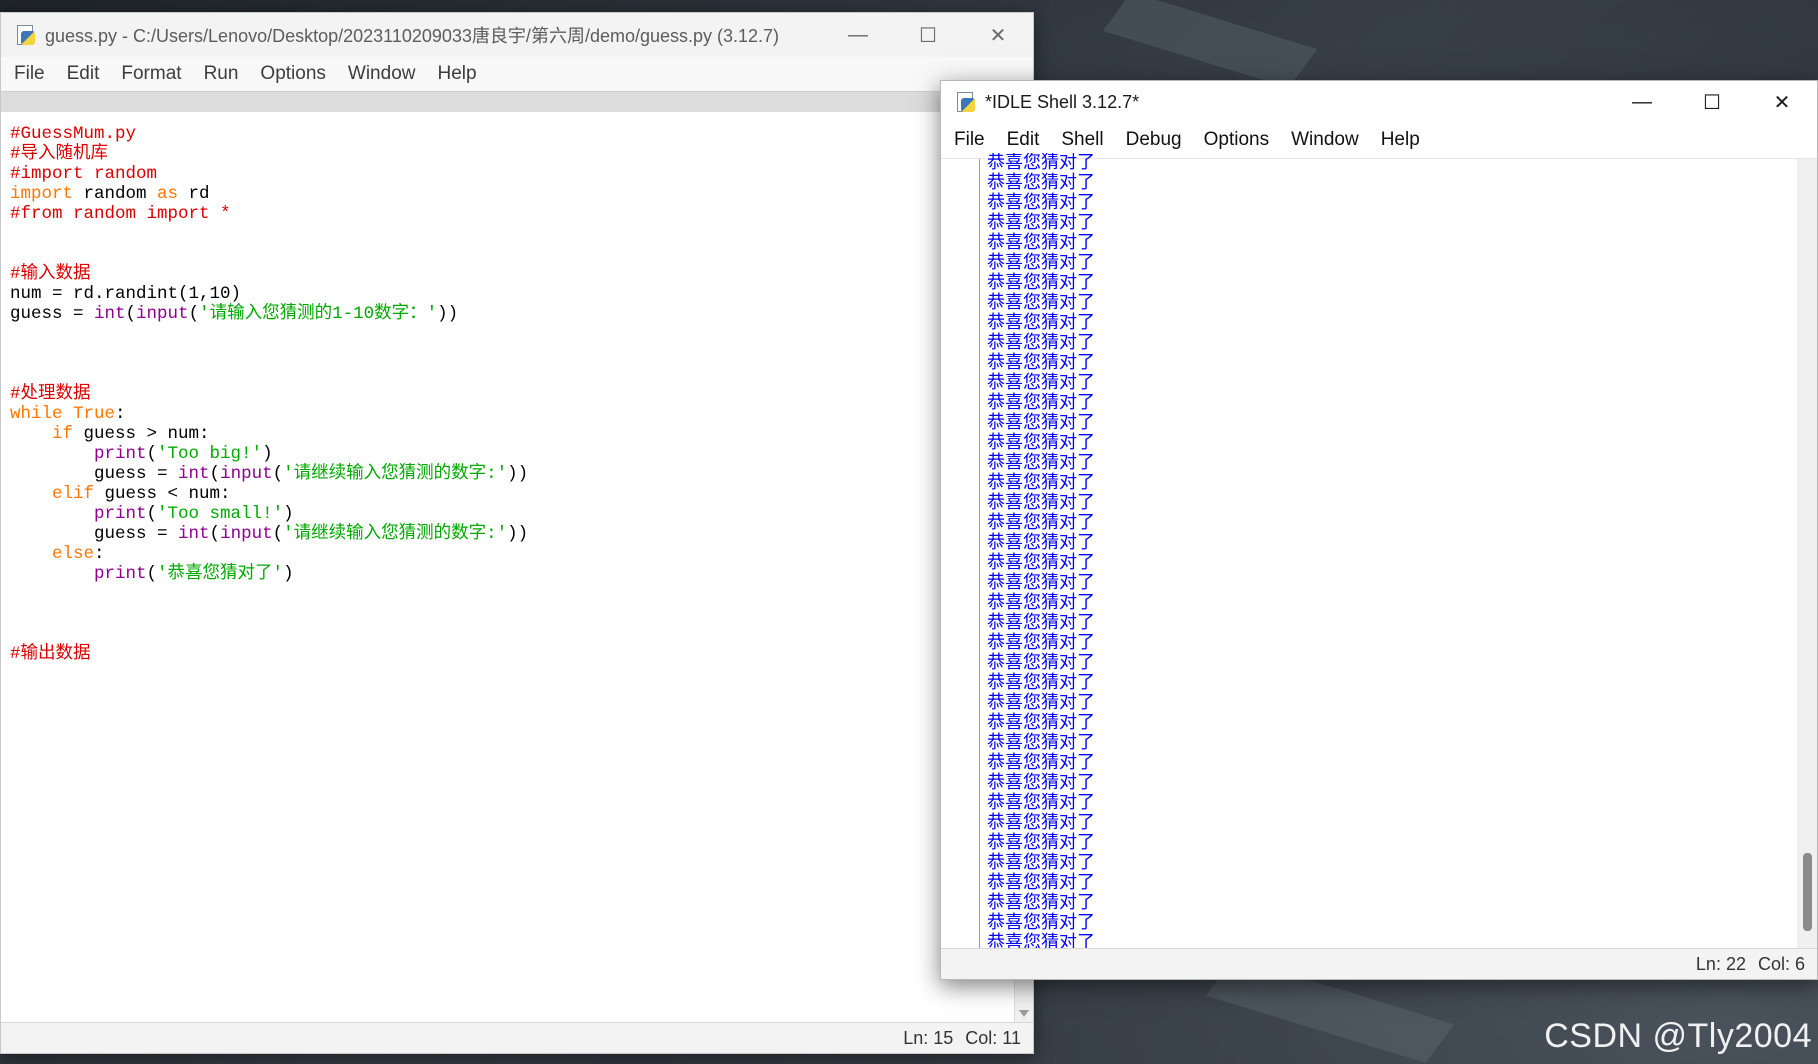 The width and height of the screenshot is (1818, 1064). What do you see at coordinates (1379, 963) in the screenshot?
I see `shell-statusbar: Ln: 22 Col: 6` at bounding box center [1379, 963].